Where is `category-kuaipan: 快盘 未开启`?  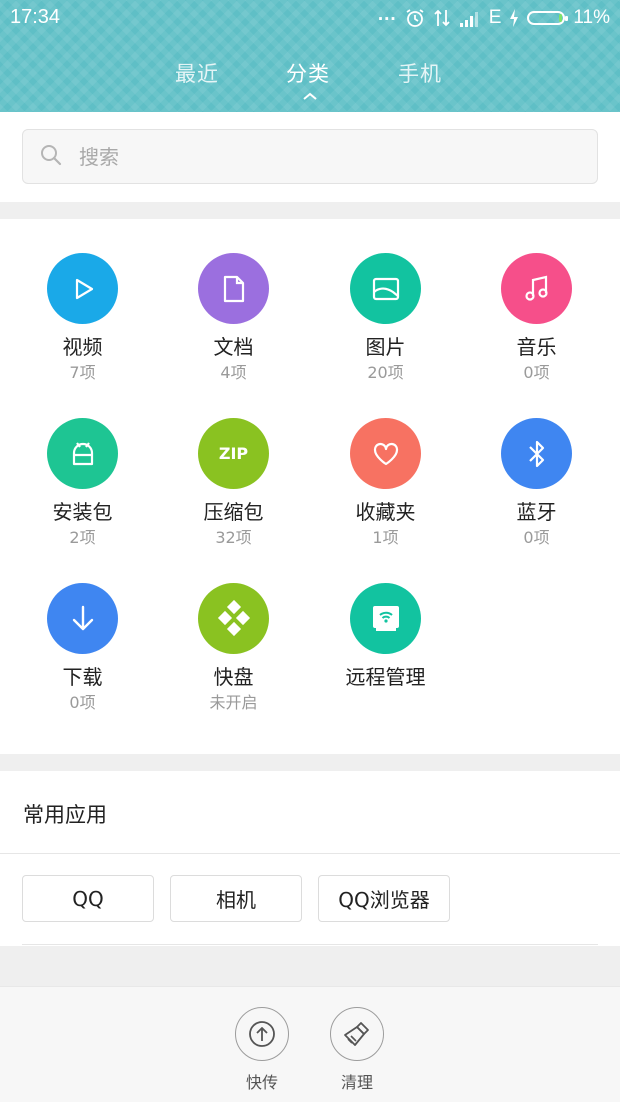
category-kuaipan: 快盘 未开启 is located at coordinates (233, 648).